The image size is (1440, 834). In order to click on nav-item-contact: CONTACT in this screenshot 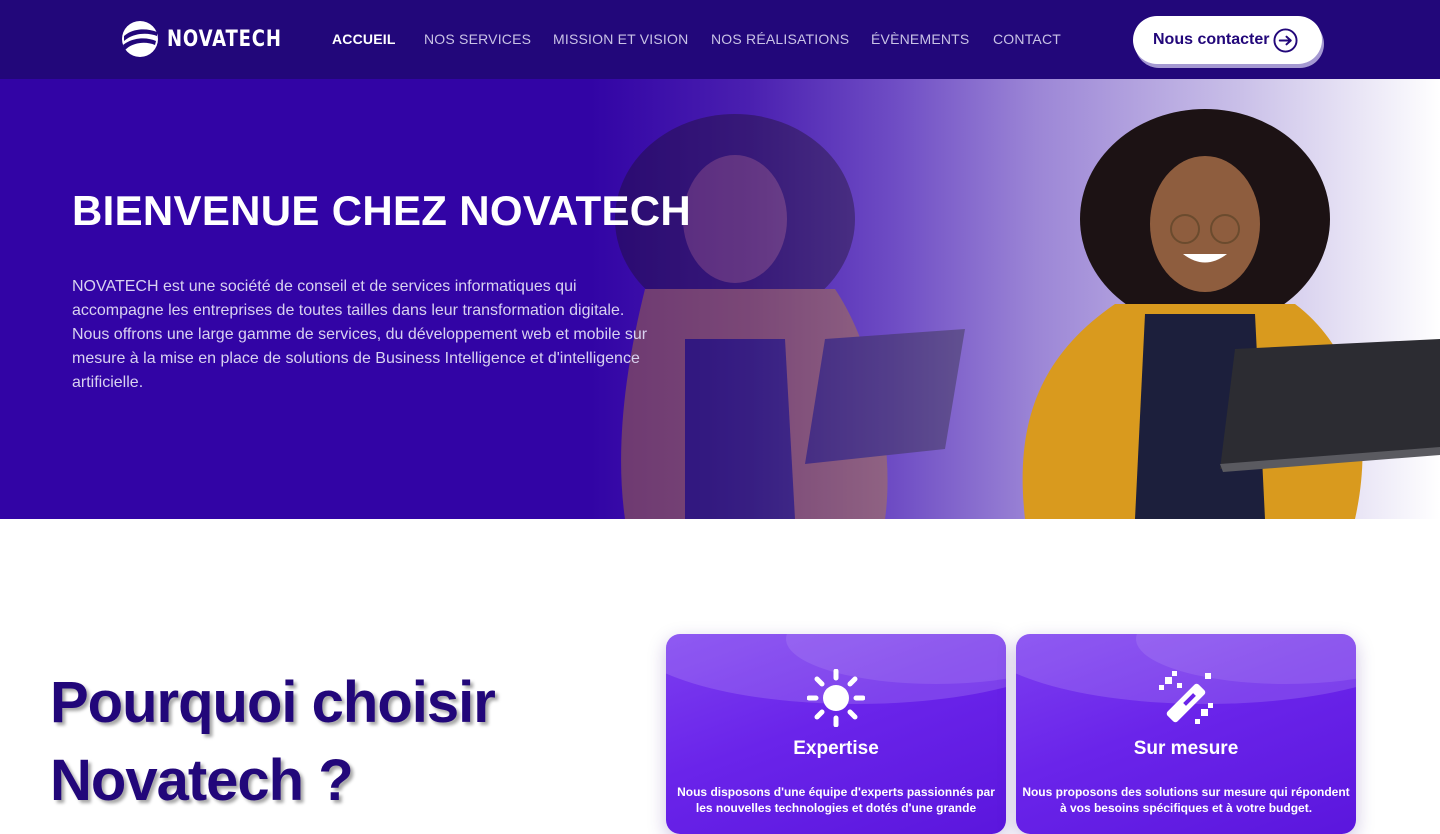, I will do `click(1027, 39)`.